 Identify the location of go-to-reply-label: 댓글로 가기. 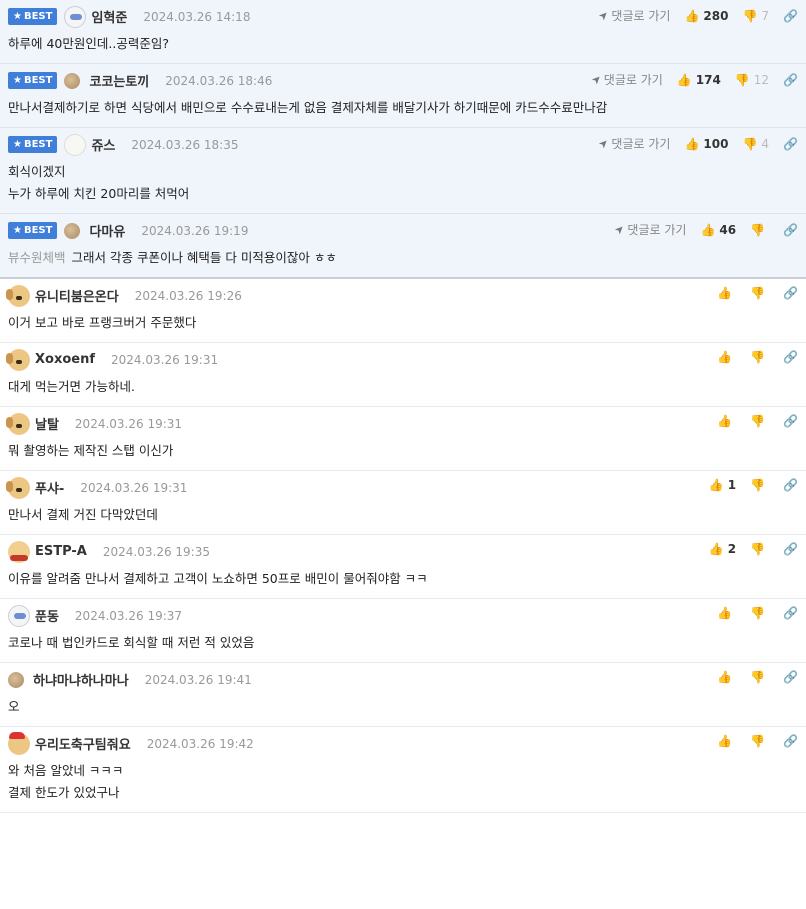
(657, 230).